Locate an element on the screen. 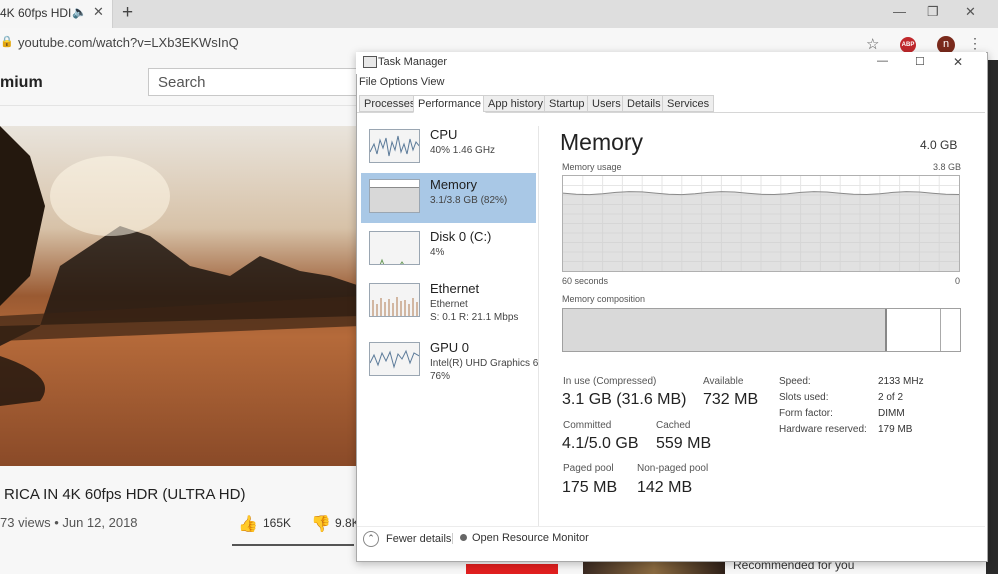 Image resolution: width=998 pixels, height=574 pixels. like-count: 165K is located at coordinates (277, 523).